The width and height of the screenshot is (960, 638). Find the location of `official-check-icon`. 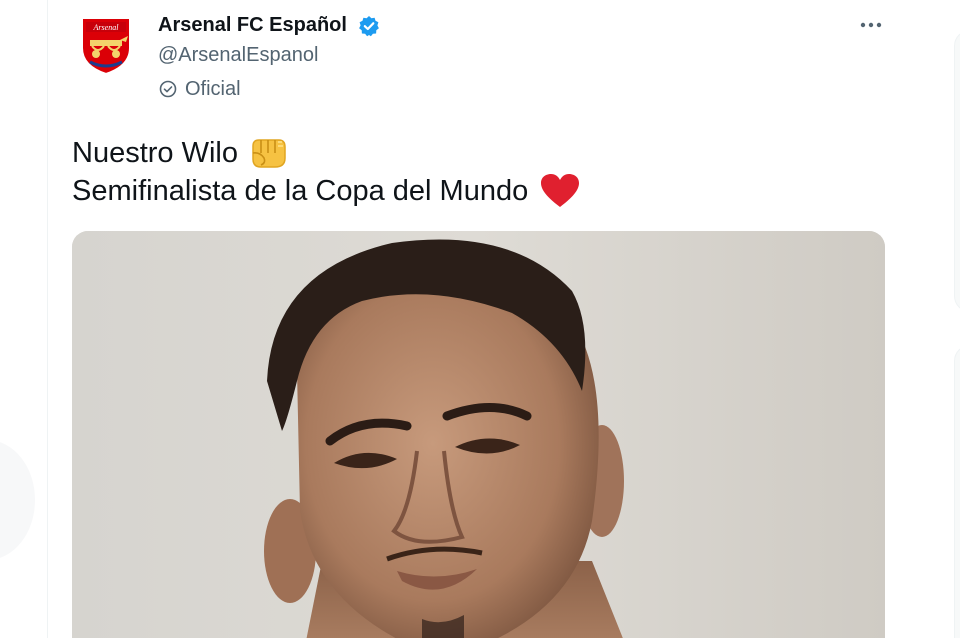

official-check-icon is located at coordinates (168, 89).